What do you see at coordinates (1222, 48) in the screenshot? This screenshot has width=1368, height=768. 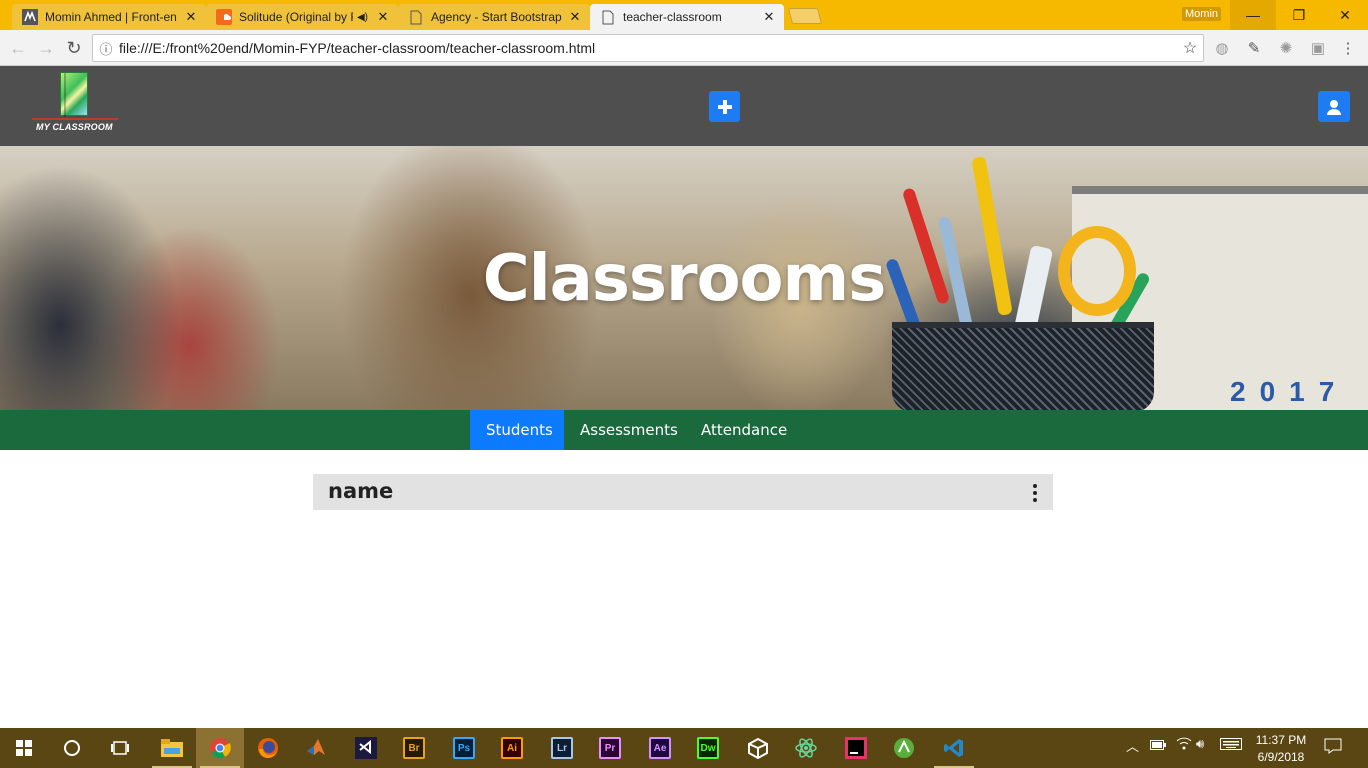 I see `globe-icon: ◍` at bounding box center [1222, 48].